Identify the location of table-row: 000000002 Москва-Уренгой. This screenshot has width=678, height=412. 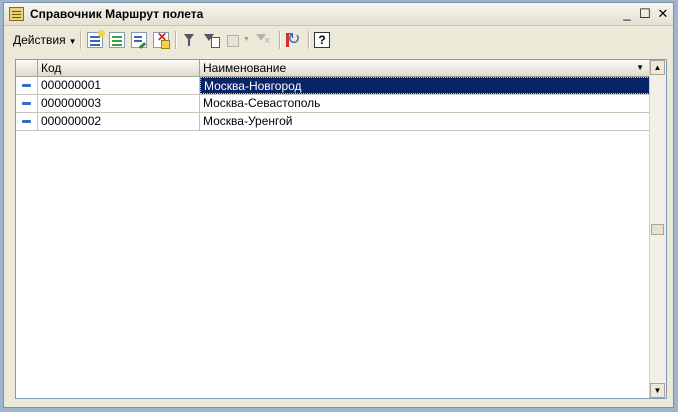
(333, 122).